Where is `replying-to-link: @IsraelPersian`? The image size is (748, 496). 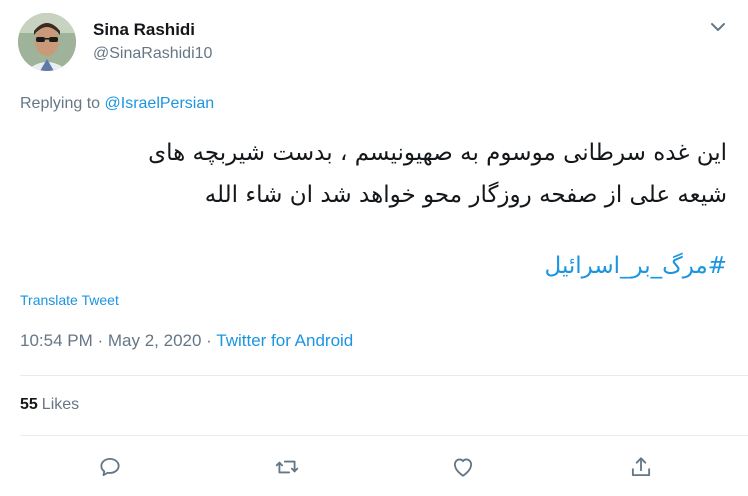
replying-to-link: @IsraelPersian is located at coordinates (160, 103).